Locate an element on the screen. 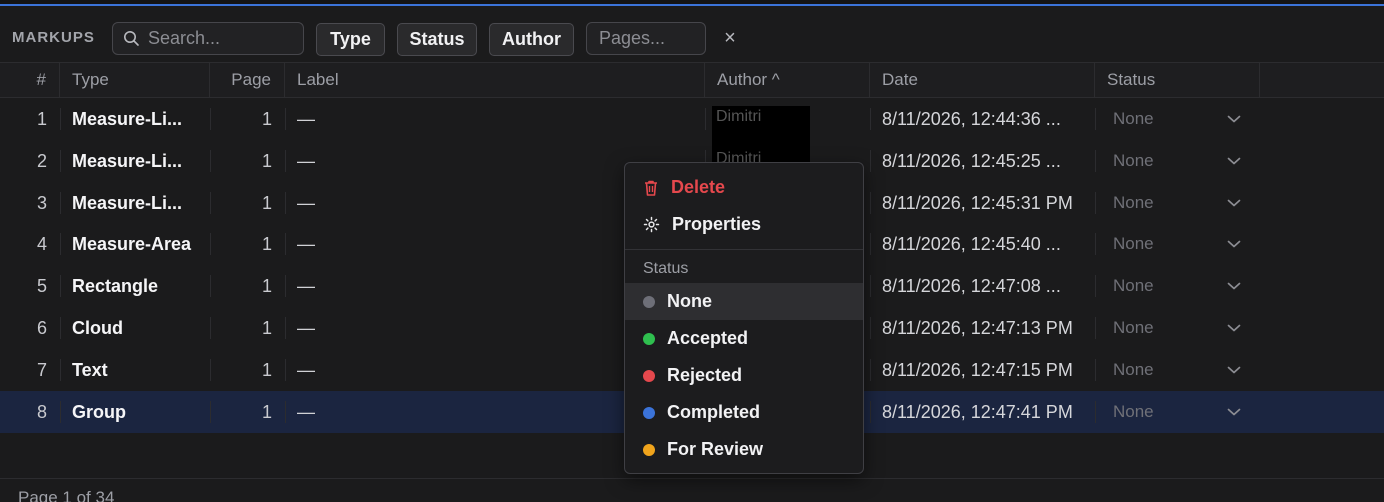  row-number: 1 is located at coordinates (41, 119).